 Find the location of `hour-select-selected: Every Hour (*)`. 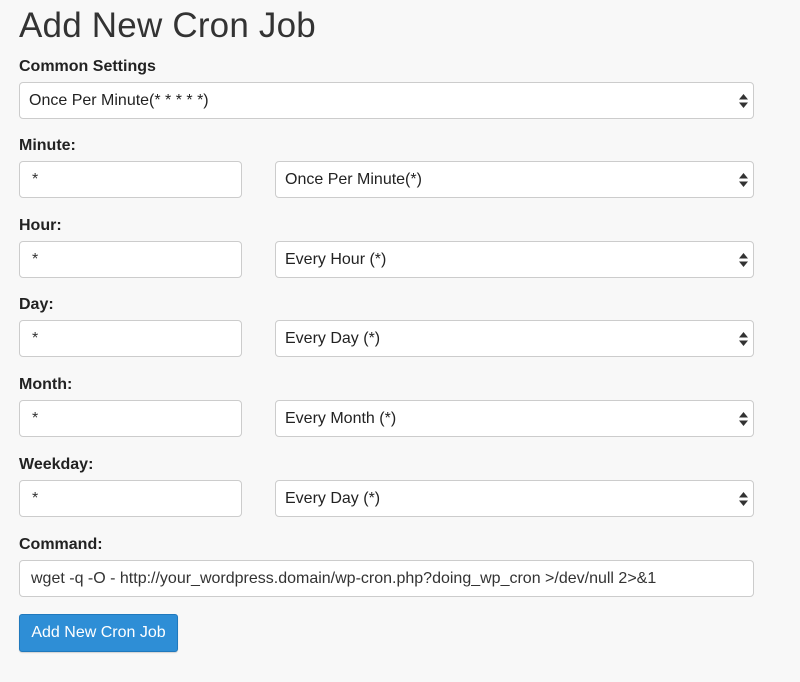

hour-select-selected: Every Hour (*) is located at coordinates (336, 259).